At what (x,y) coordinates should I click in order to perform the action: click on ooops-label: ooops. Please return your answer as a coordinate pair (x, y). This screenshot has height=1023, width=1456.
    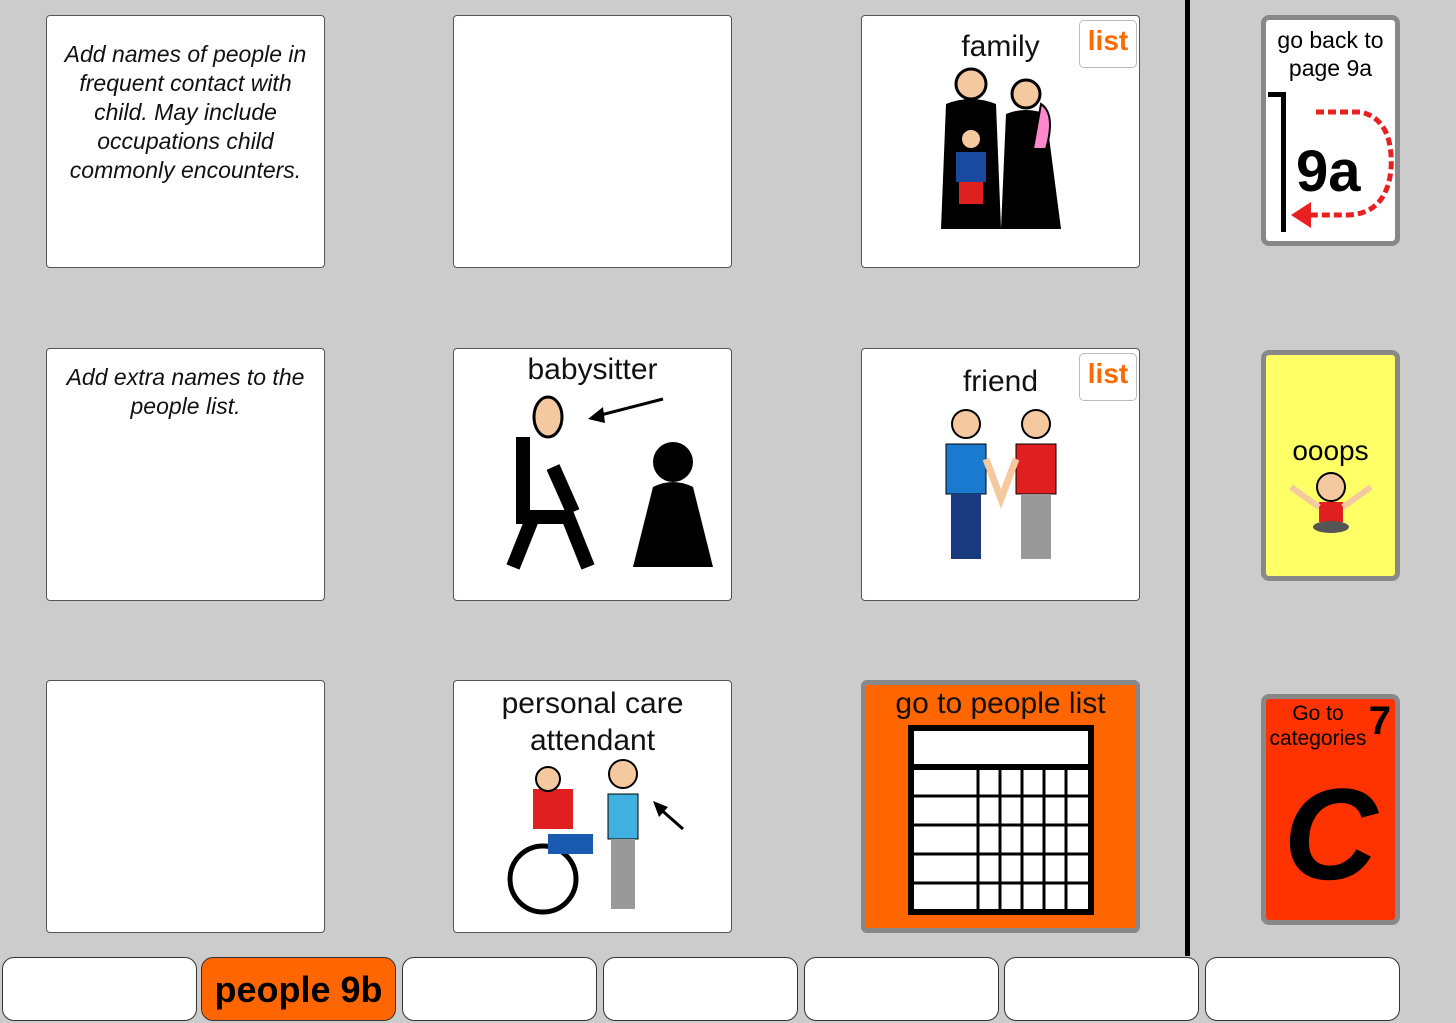
    Looking at the image, I should click on (1330, 450).